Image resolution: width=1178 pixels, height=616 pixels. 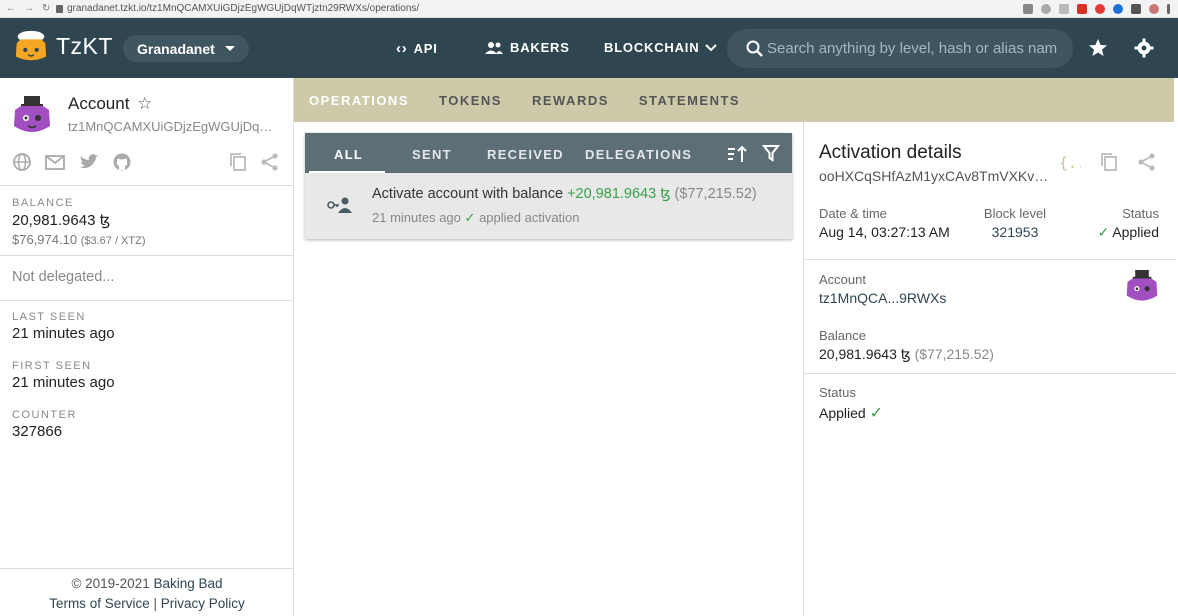 I want to click on search-box, so click(x=900, y=48).